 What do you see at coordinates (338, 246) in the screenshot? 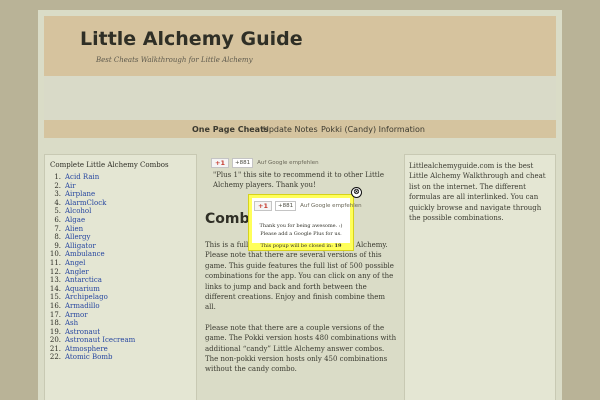
I see `popup-timer-value: 19` at bounding box center [338, 246].